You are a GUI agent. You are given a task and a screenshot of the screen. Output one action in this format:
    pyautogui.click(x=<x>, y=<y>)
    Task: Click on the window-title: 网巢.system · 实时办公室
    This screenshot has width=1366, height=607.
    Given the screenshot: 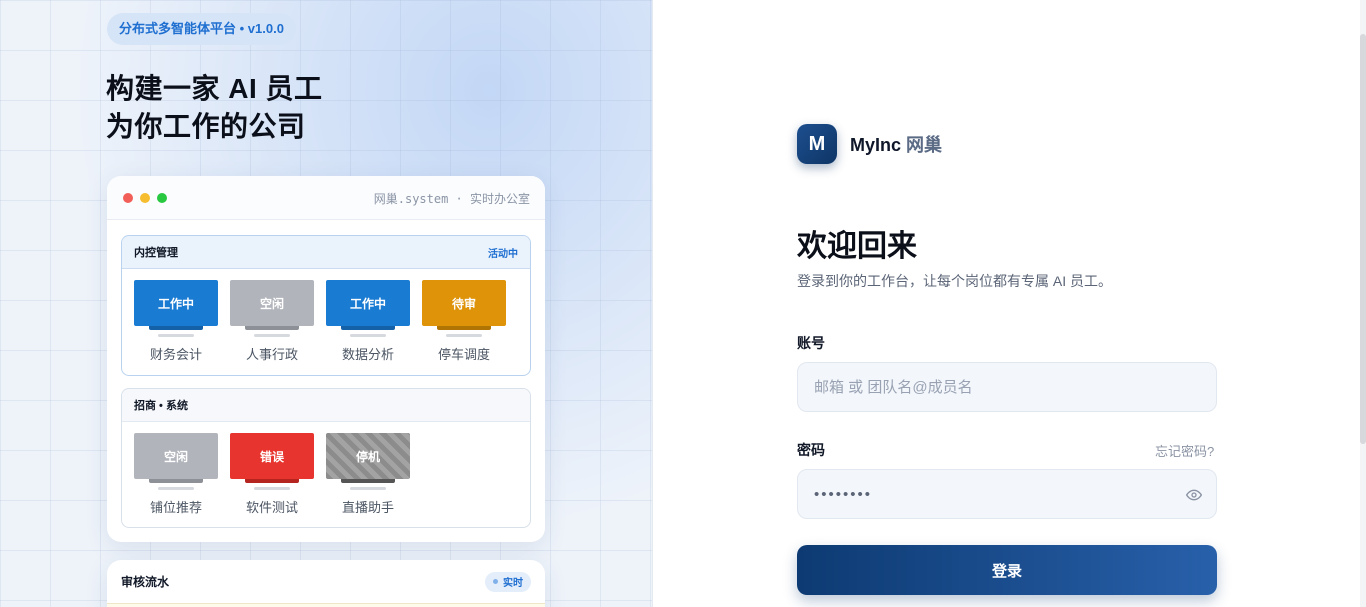 What is the action you would take?
    pyautogui.click(x=451, y=199)
    